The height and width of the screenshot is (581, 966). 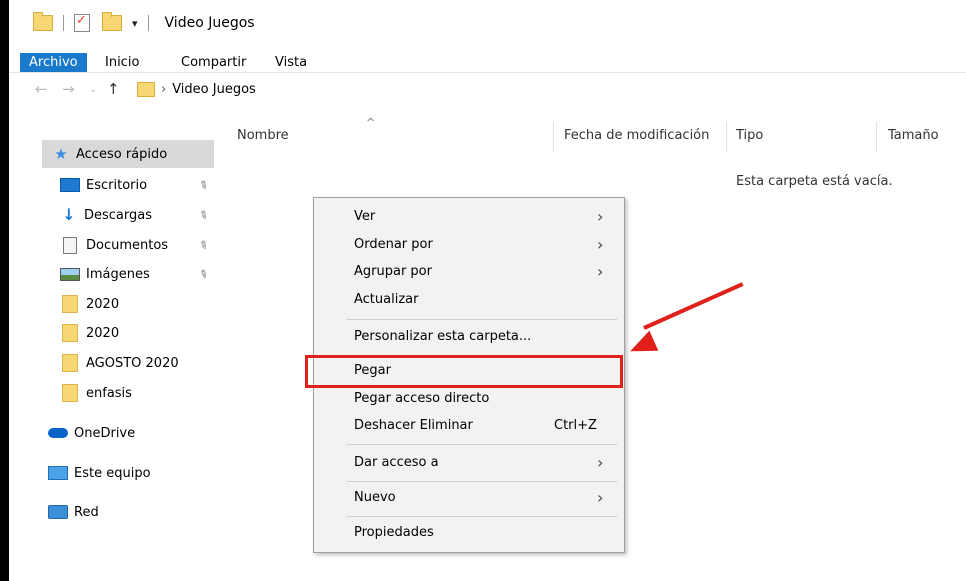 What do you see at coordinates (112, 473) in the screenshot?
I see `sidebar-item-label: Este equipo` at bounding box center [112, 473].